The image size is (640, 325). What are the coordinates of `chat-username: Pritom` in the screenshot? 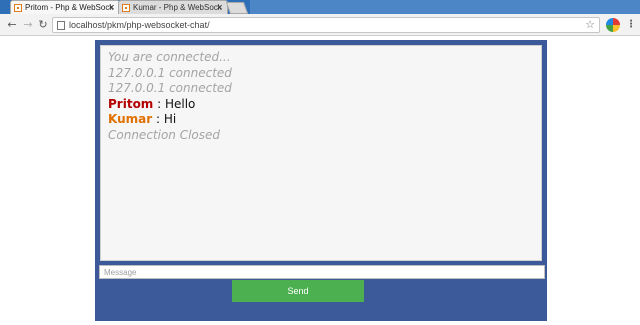 It's located at (131, 103).